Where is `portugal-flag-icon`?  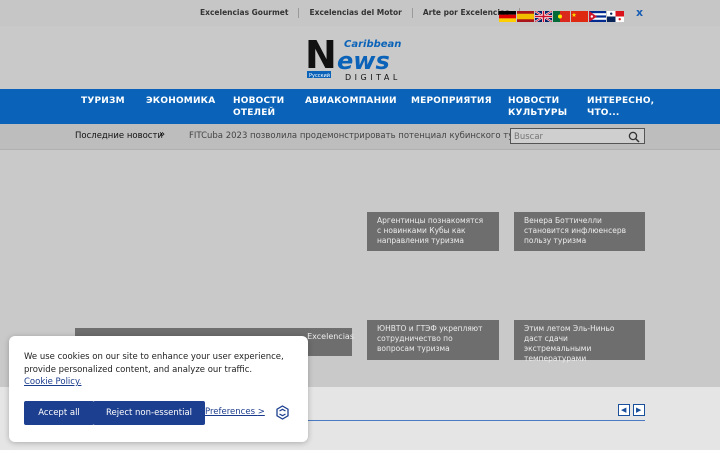 portugal-flag-icon is located at coordinates (561, 14).